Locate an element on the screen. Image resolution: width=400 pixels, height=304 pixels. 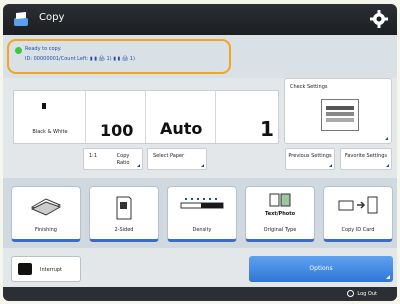
finishing-label: Finishing is located at coordinates (46, 230).